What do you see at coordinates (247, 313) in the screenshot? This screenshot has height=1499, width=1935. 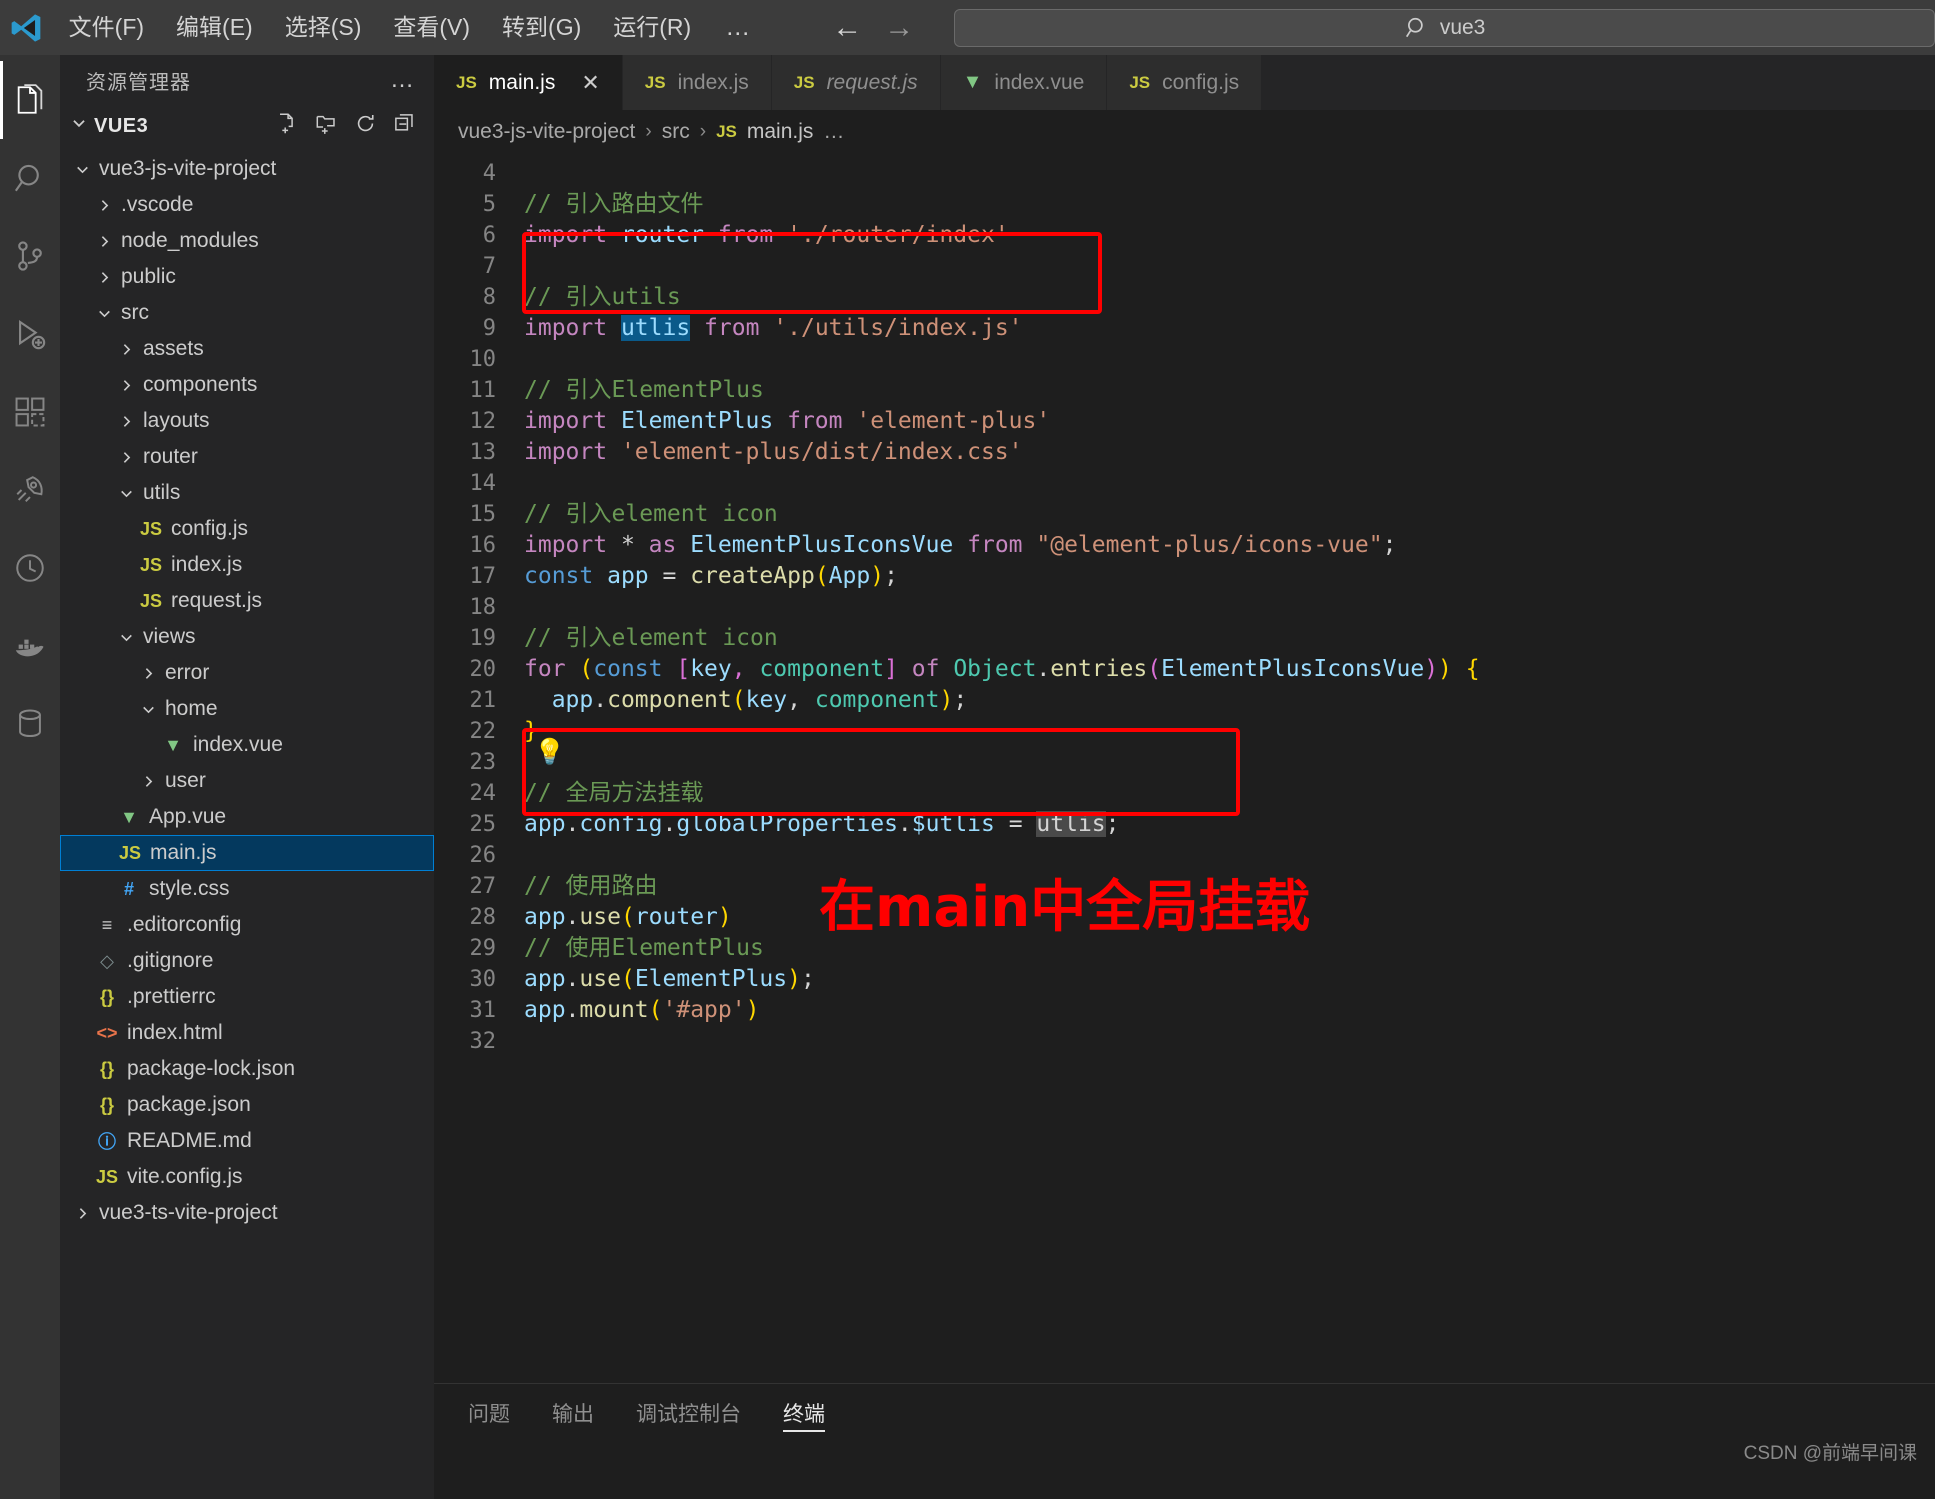 I see `tree-item: src` at bounding box center [247, 313].